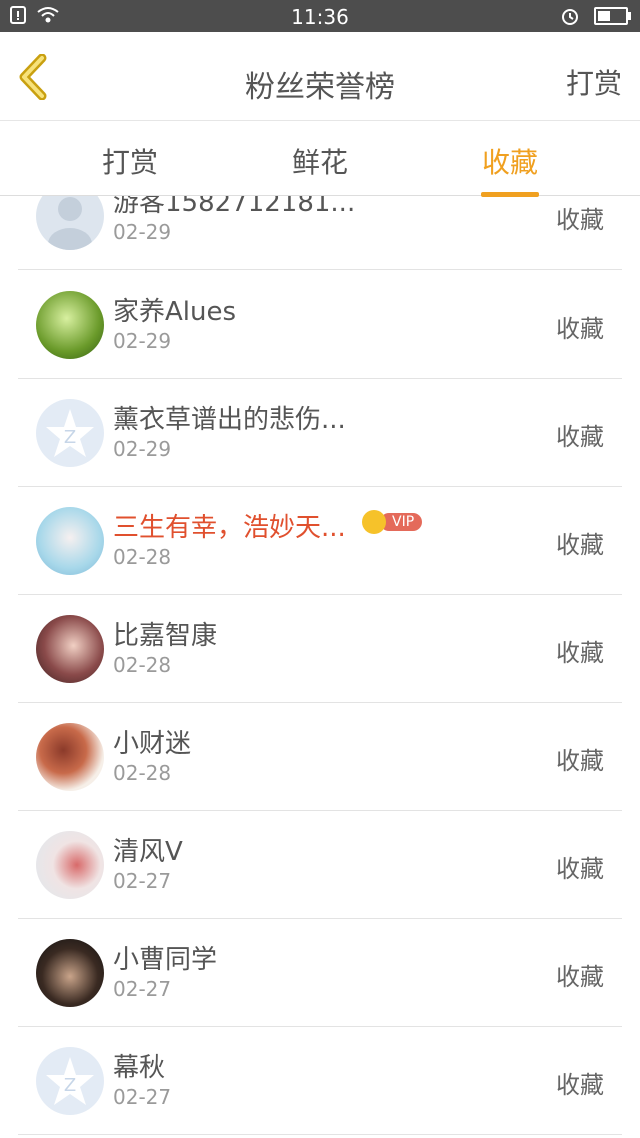 This screenshot has height=1138, width=640. I want to click on list-item: 三生有幸，浩妙天... VIP 02-28 收藏, so click(320, 541).